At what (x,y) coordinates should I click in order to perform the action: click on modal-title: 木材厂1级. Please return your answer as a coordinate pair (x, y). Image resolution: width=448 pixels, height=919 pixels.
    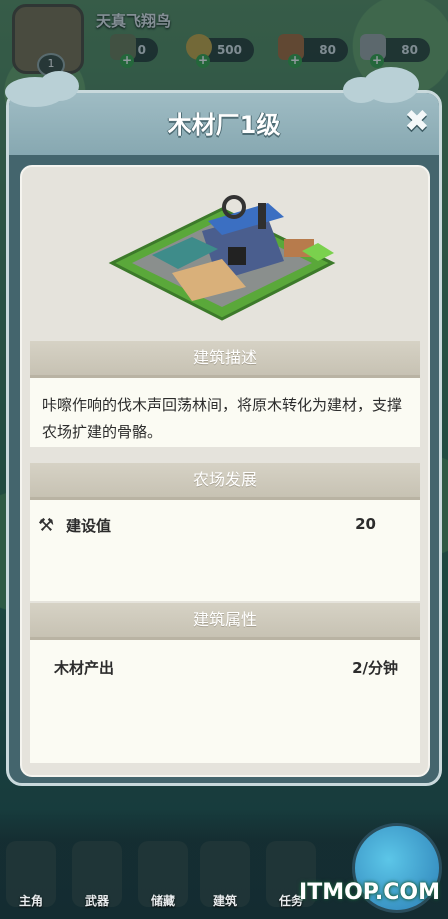
    Looking at the image, I should click on (224, 125).